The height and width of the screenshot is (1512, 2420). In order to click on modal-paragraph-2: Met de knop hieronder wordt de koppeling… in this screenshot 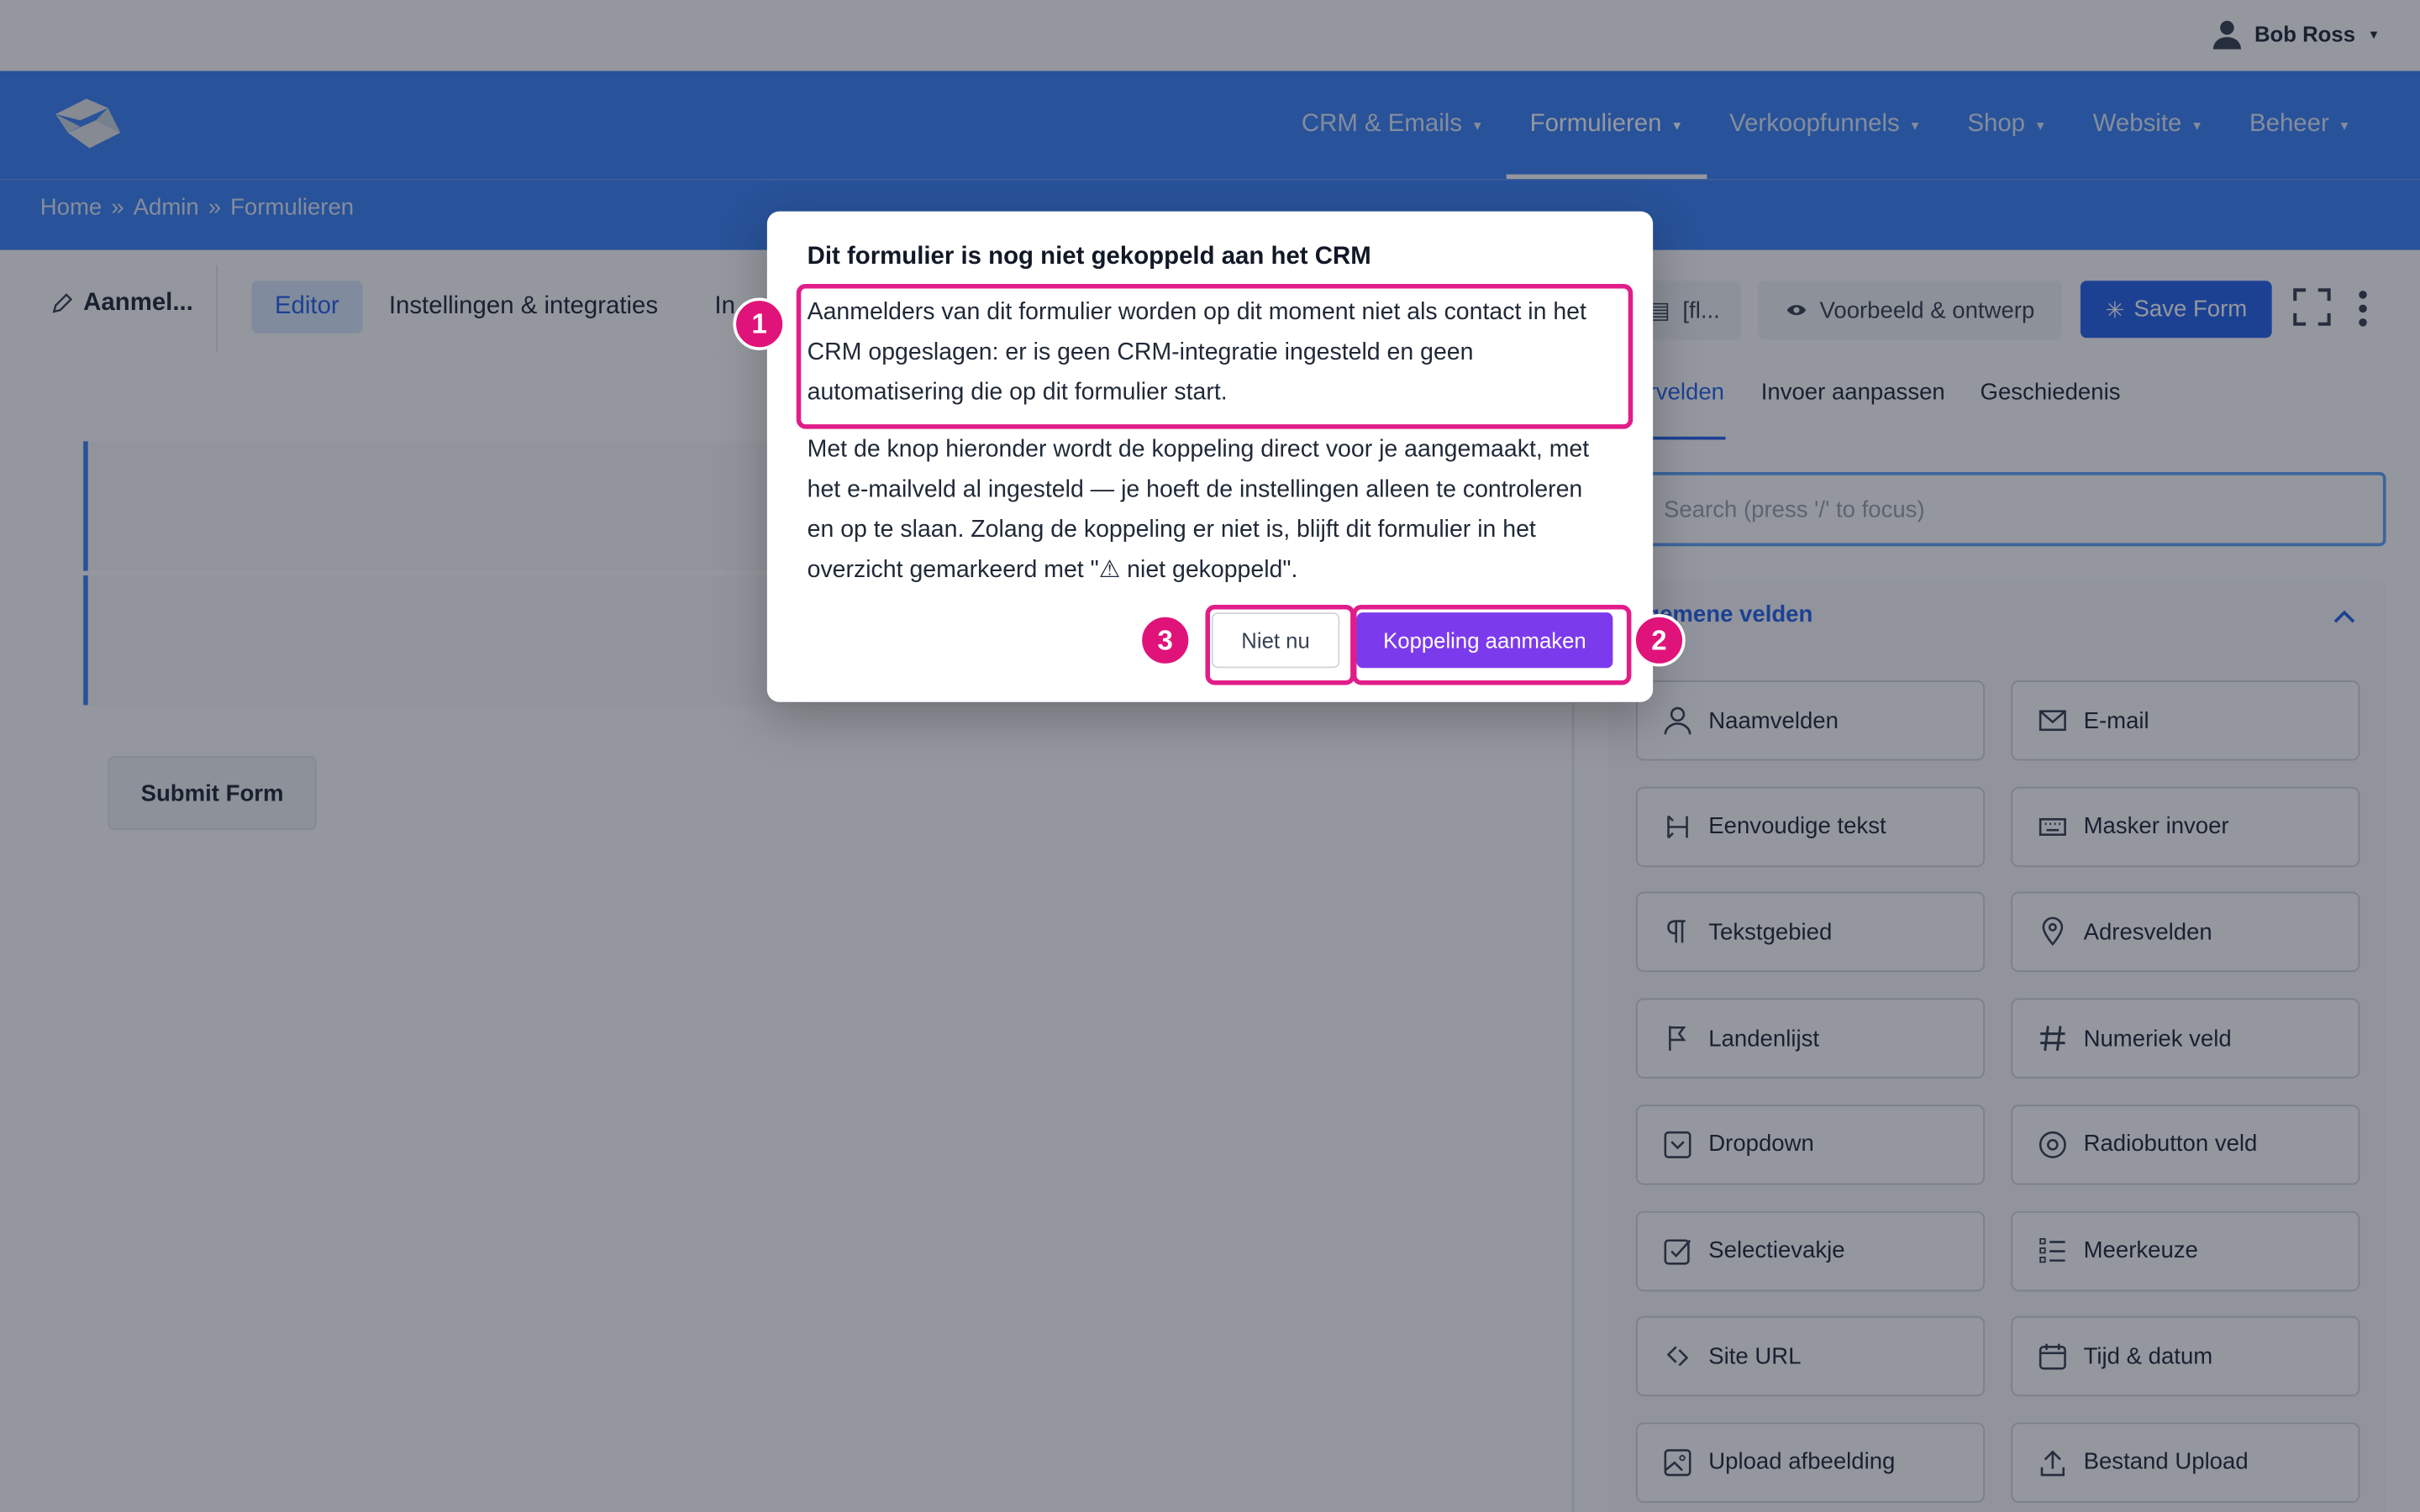, I will do `click(1198, 510)`.